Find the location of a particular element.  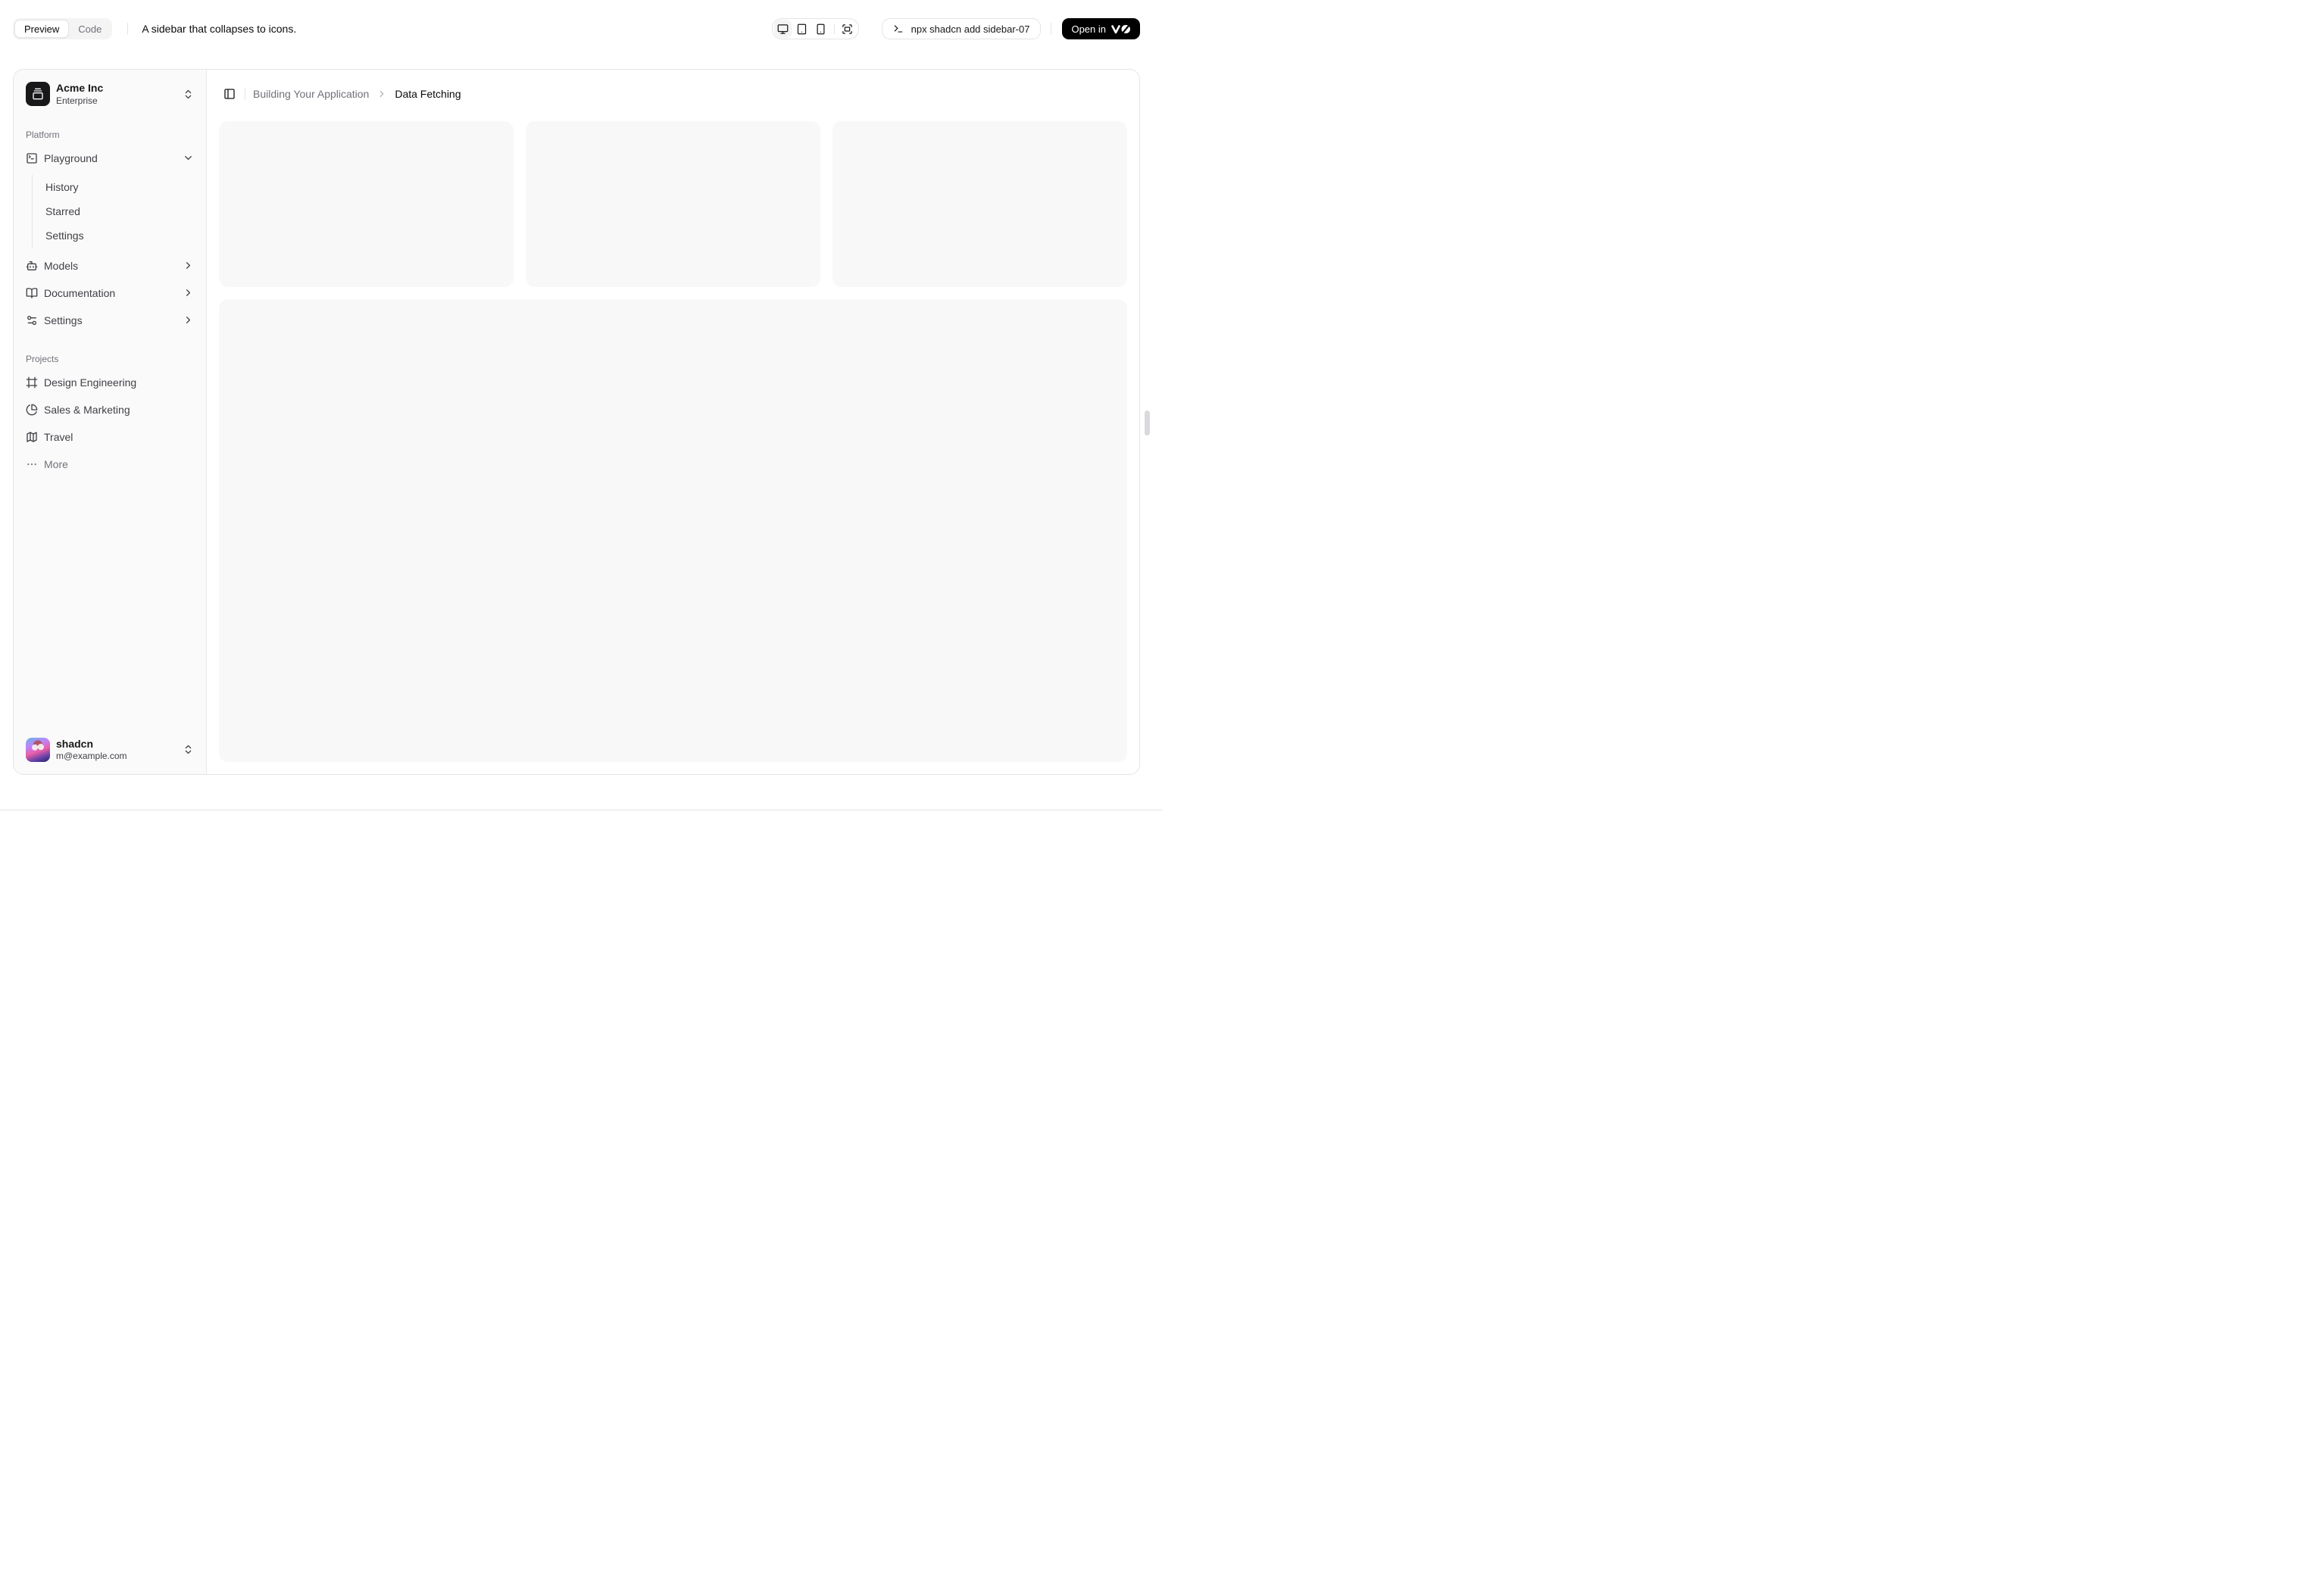

sidebar-subitem-history: History is located at coordinates (119, 187).